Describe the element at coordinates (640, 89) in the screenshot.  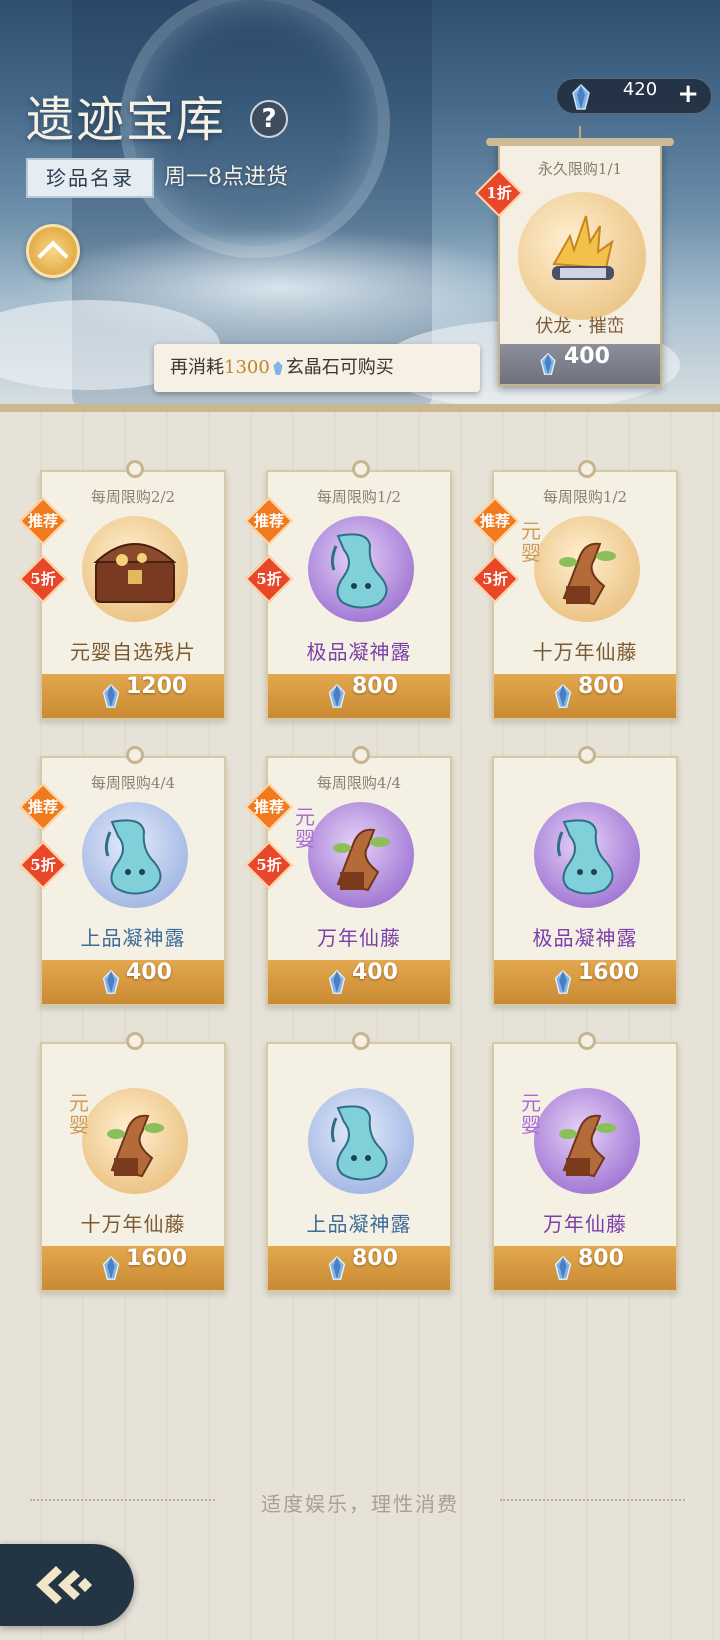
I see `currency-amount: 420` at that location.